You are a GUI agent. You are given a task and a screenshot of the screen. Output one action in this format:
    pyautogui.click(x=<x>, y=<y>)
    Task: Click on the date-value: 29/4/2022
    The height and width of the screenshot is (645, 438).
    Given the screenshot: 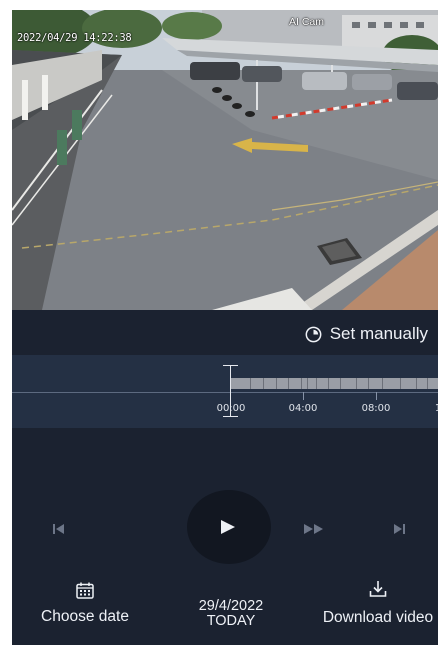 What is the action you would take?
    pyautogui.click(x=231, y=606)
    